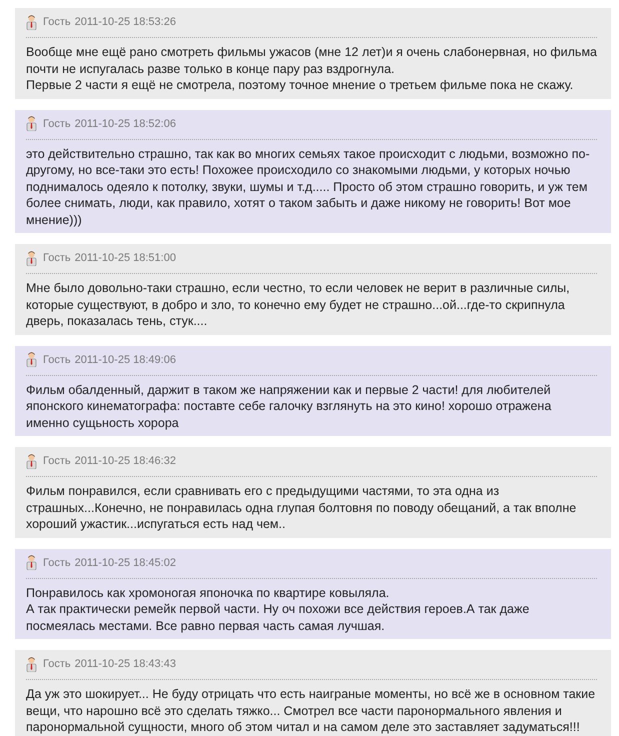 The width and height of the screenshot is (619, 736). I want to click on comment-text: Фильм обалденный, даржит в таком же напряжении как и первые 2 части! для любителей японского кинематографа: поставте себе галочку взглянуть на это кино! хорошо отражена именно сущьность хорора, so click(289, 406).